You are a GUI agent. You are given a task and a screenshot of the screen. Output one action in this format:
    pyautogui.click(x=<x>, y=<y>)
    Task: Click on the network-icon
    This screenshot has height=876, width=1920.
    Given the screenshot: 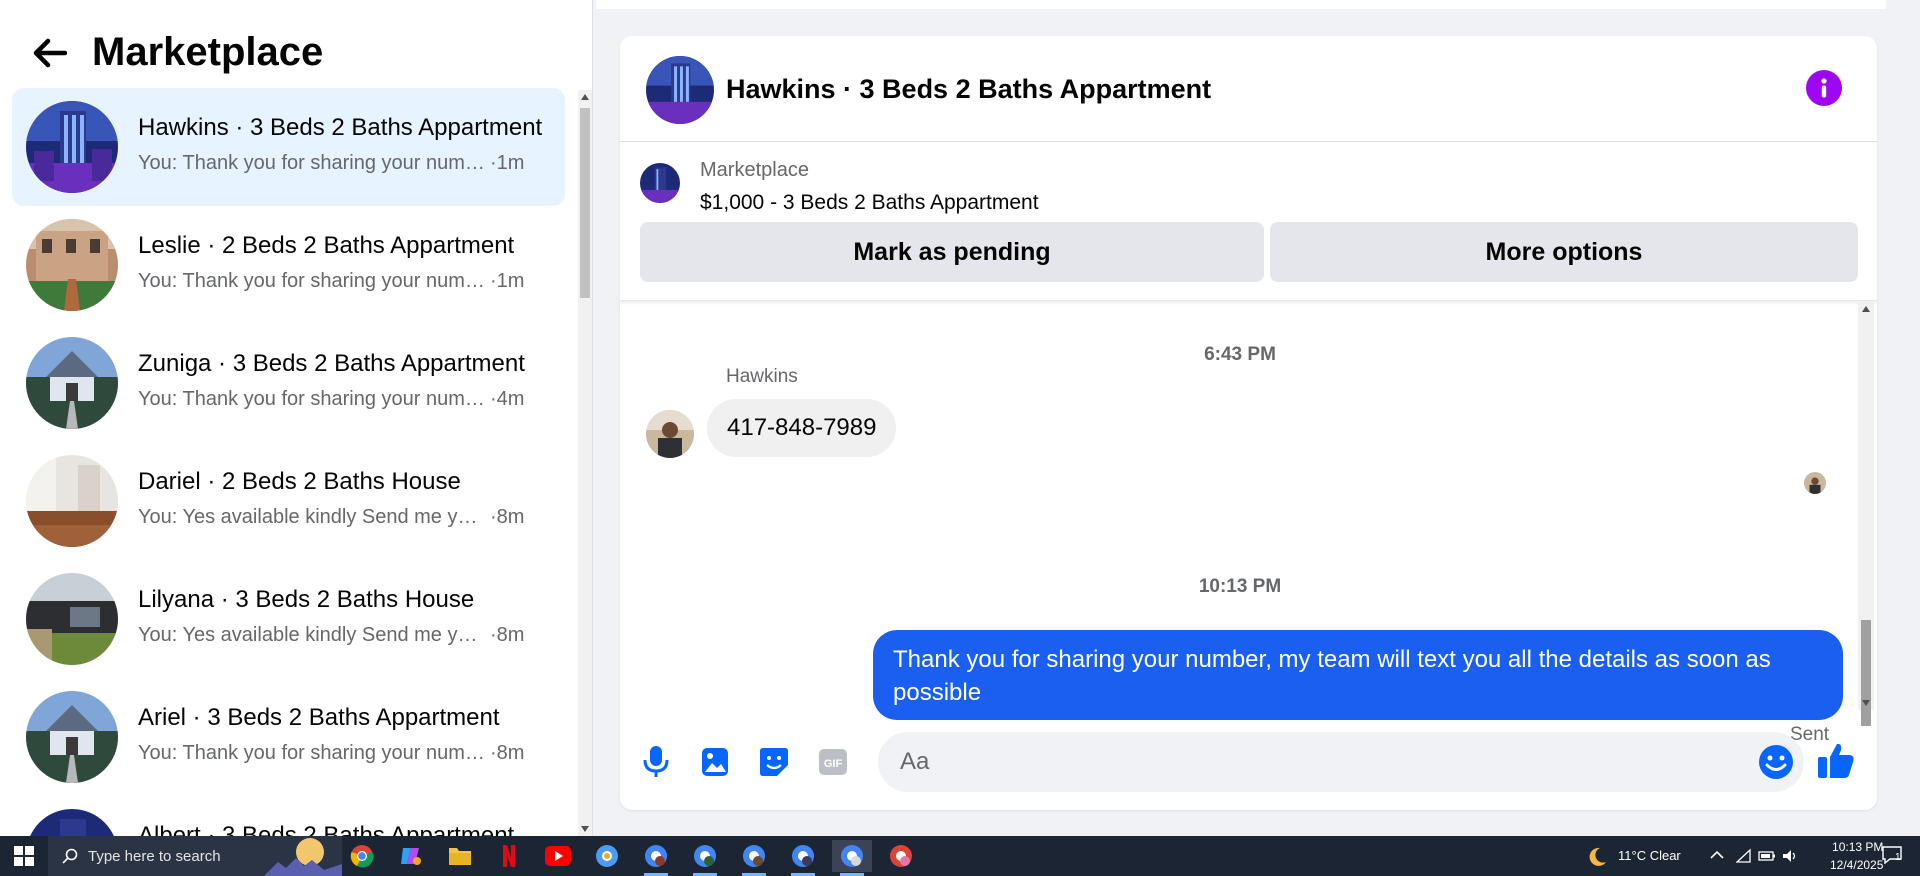 What is the action you would take?
    pyautogui.click(x=1744, y=856)
    